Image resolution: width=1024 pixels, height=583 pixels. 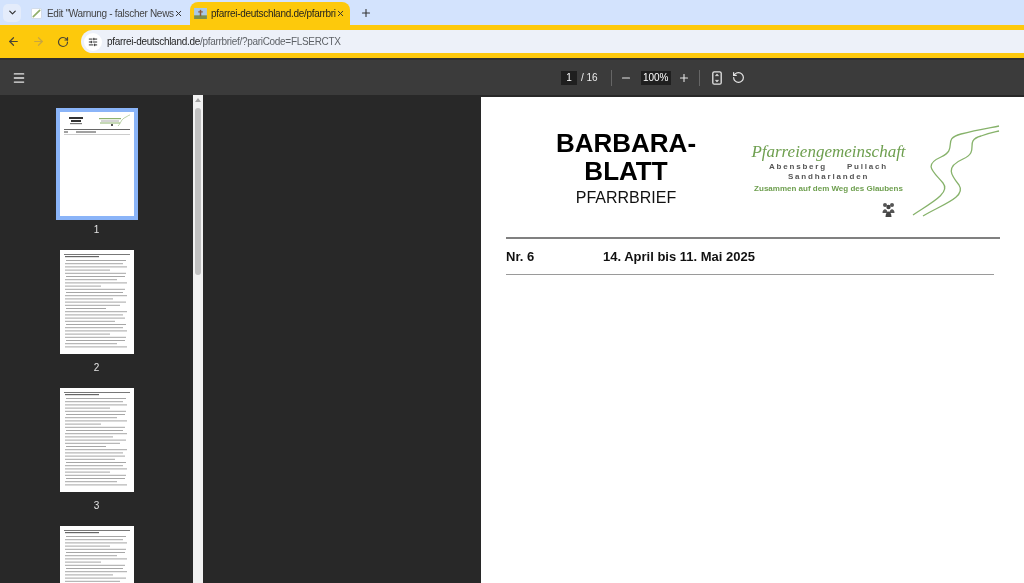 What do you see at coordinates (19, 77) in the screenshot?
I see `menu-icon` at bounding box center [19, 77].